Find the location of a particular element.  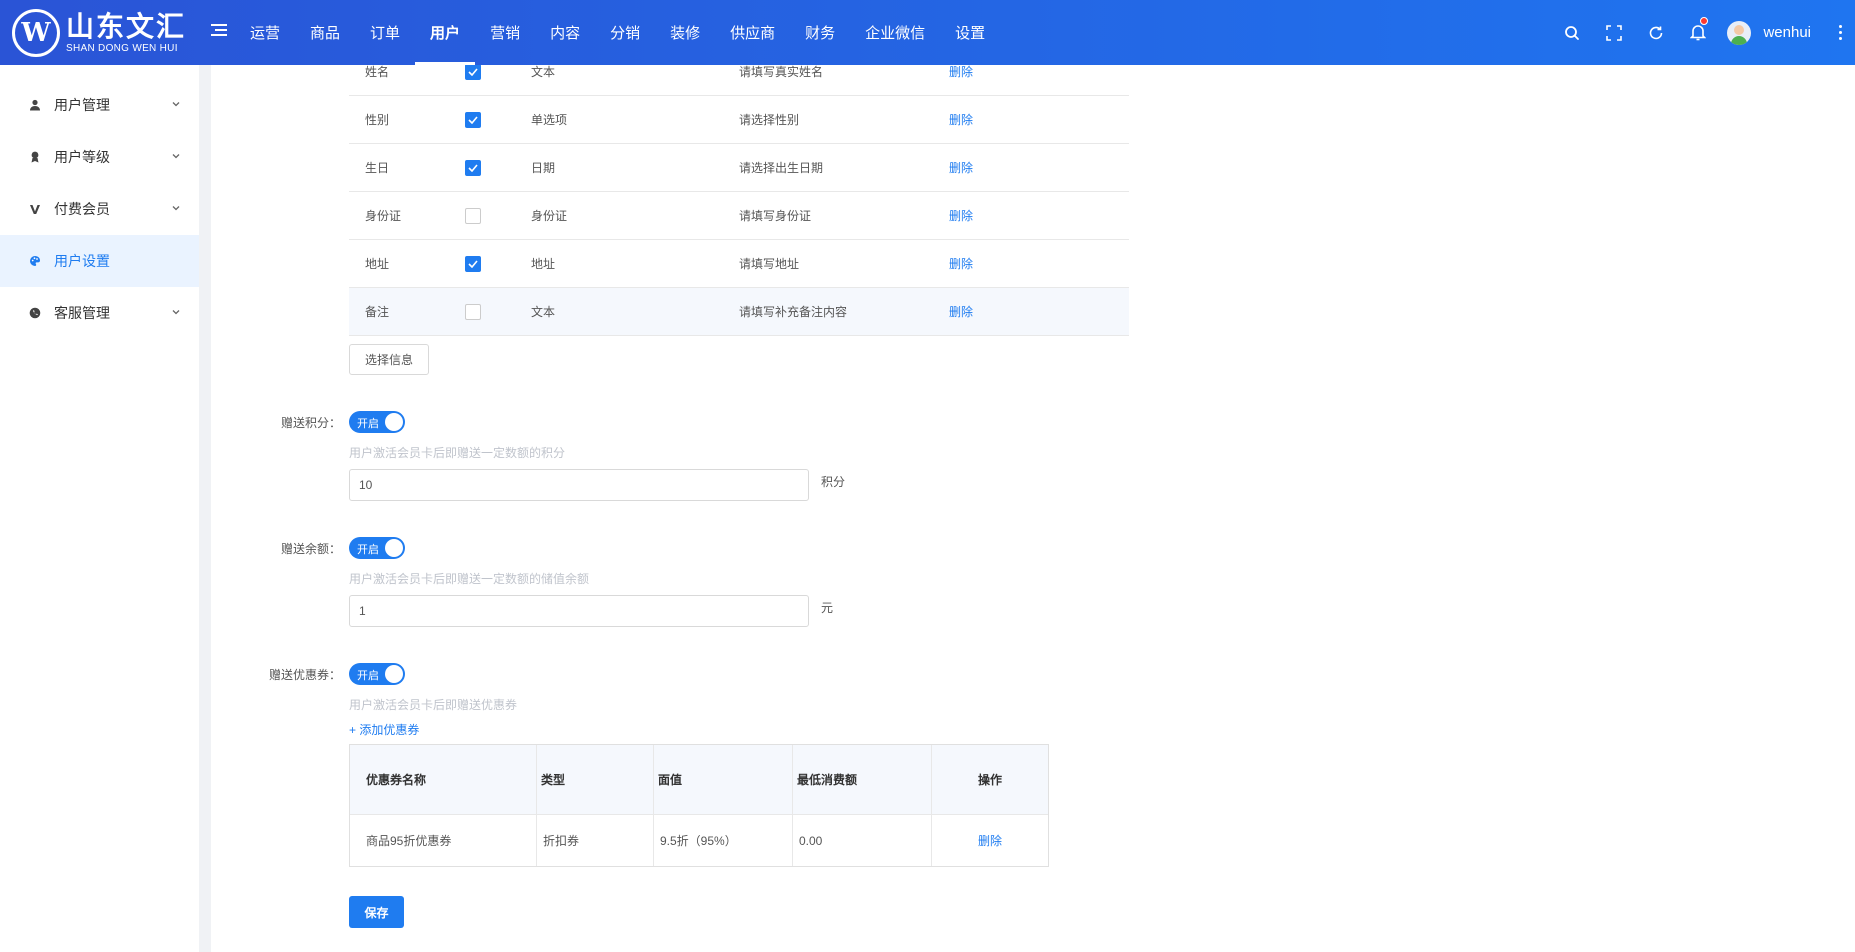

sidebar-item-label: 用户管理 is located at coordinates (82, 105).